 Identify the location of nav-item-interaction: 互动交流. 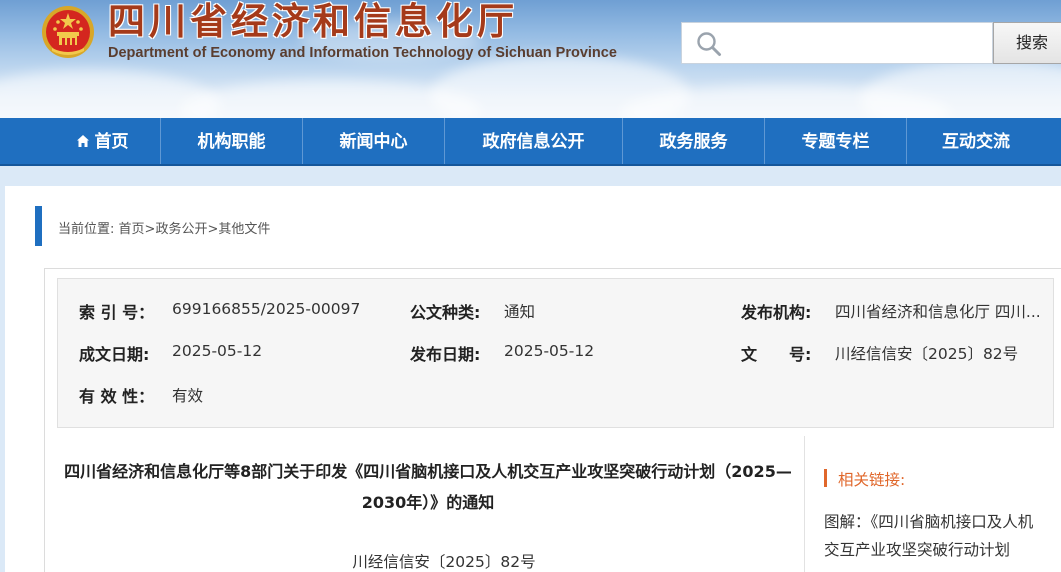
(976, 141).